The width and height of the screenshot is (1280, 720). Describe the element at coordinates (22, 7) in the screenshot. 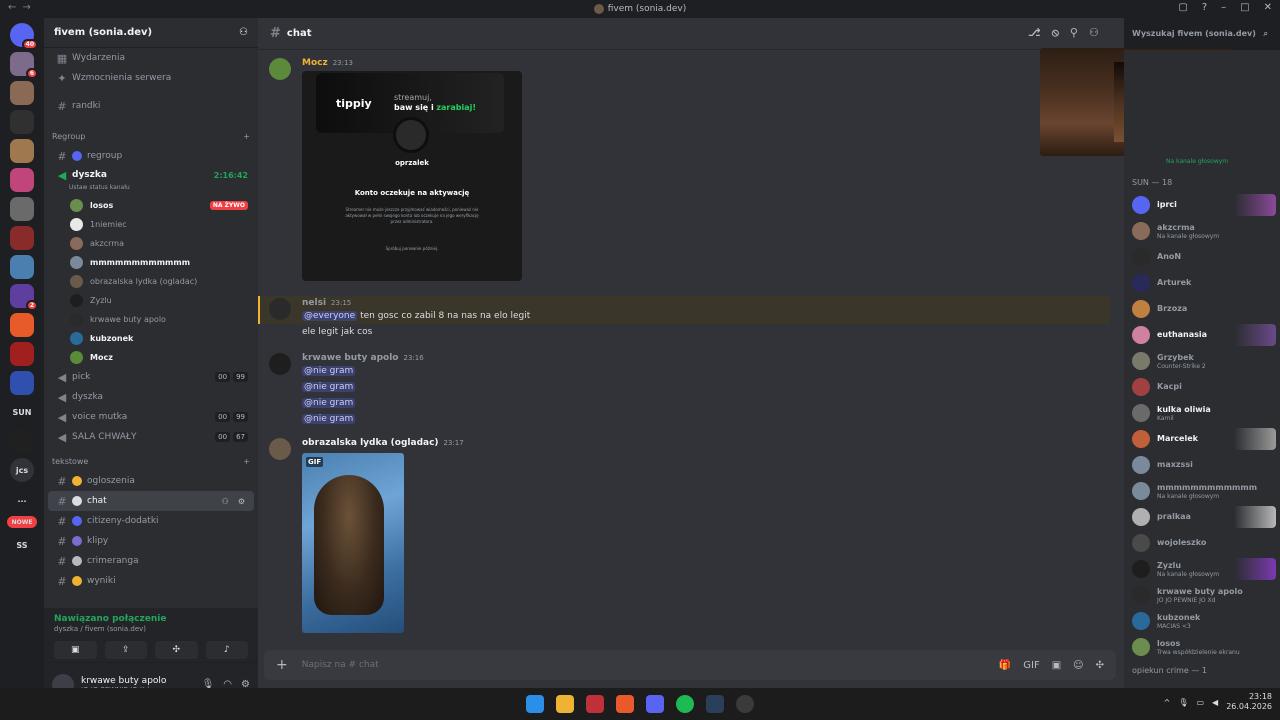

I see `history-nav: ←→` at that location.